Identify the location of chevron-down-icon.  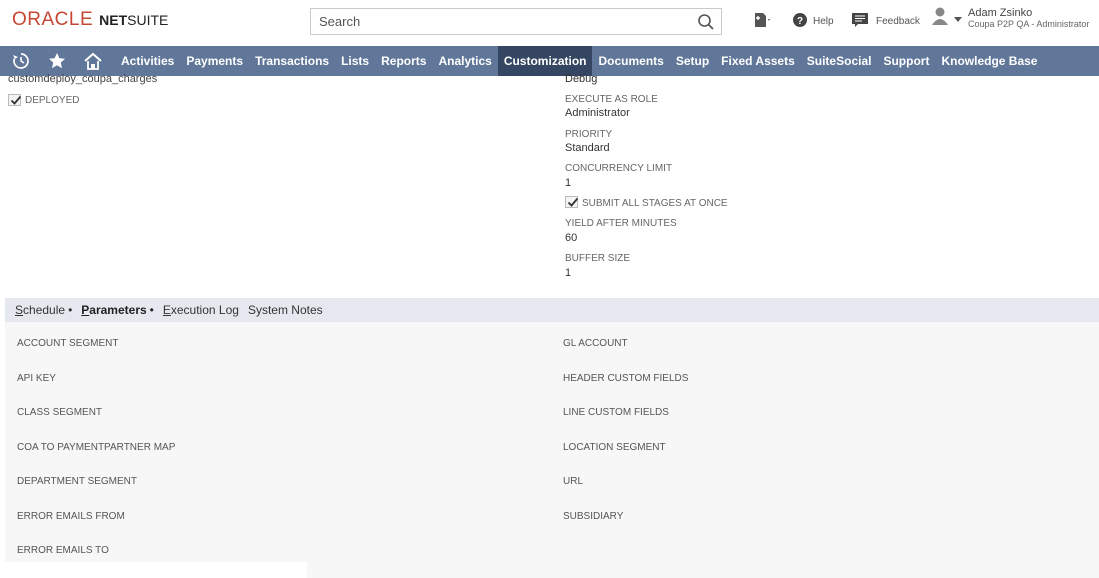
(958, 19).